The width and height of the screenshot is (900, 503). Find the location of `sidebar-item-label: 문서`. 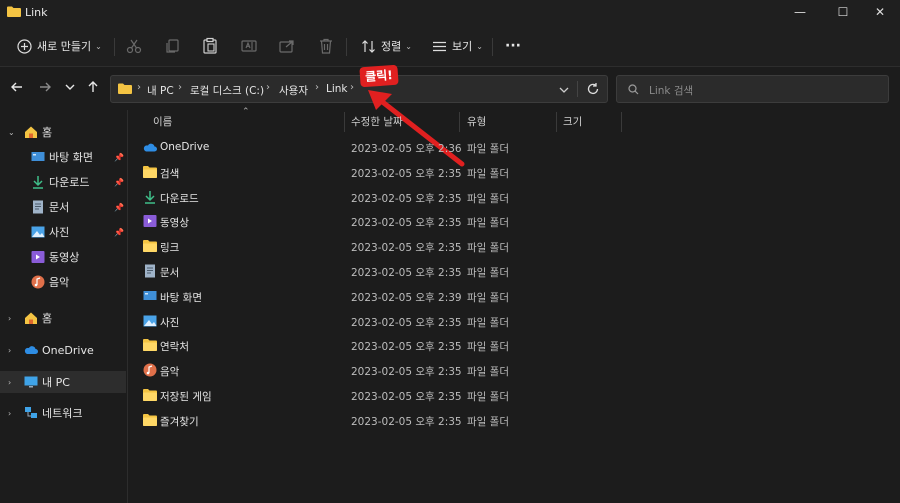

sidebar-item-label: 문서 is located at coordinates (59, 207).